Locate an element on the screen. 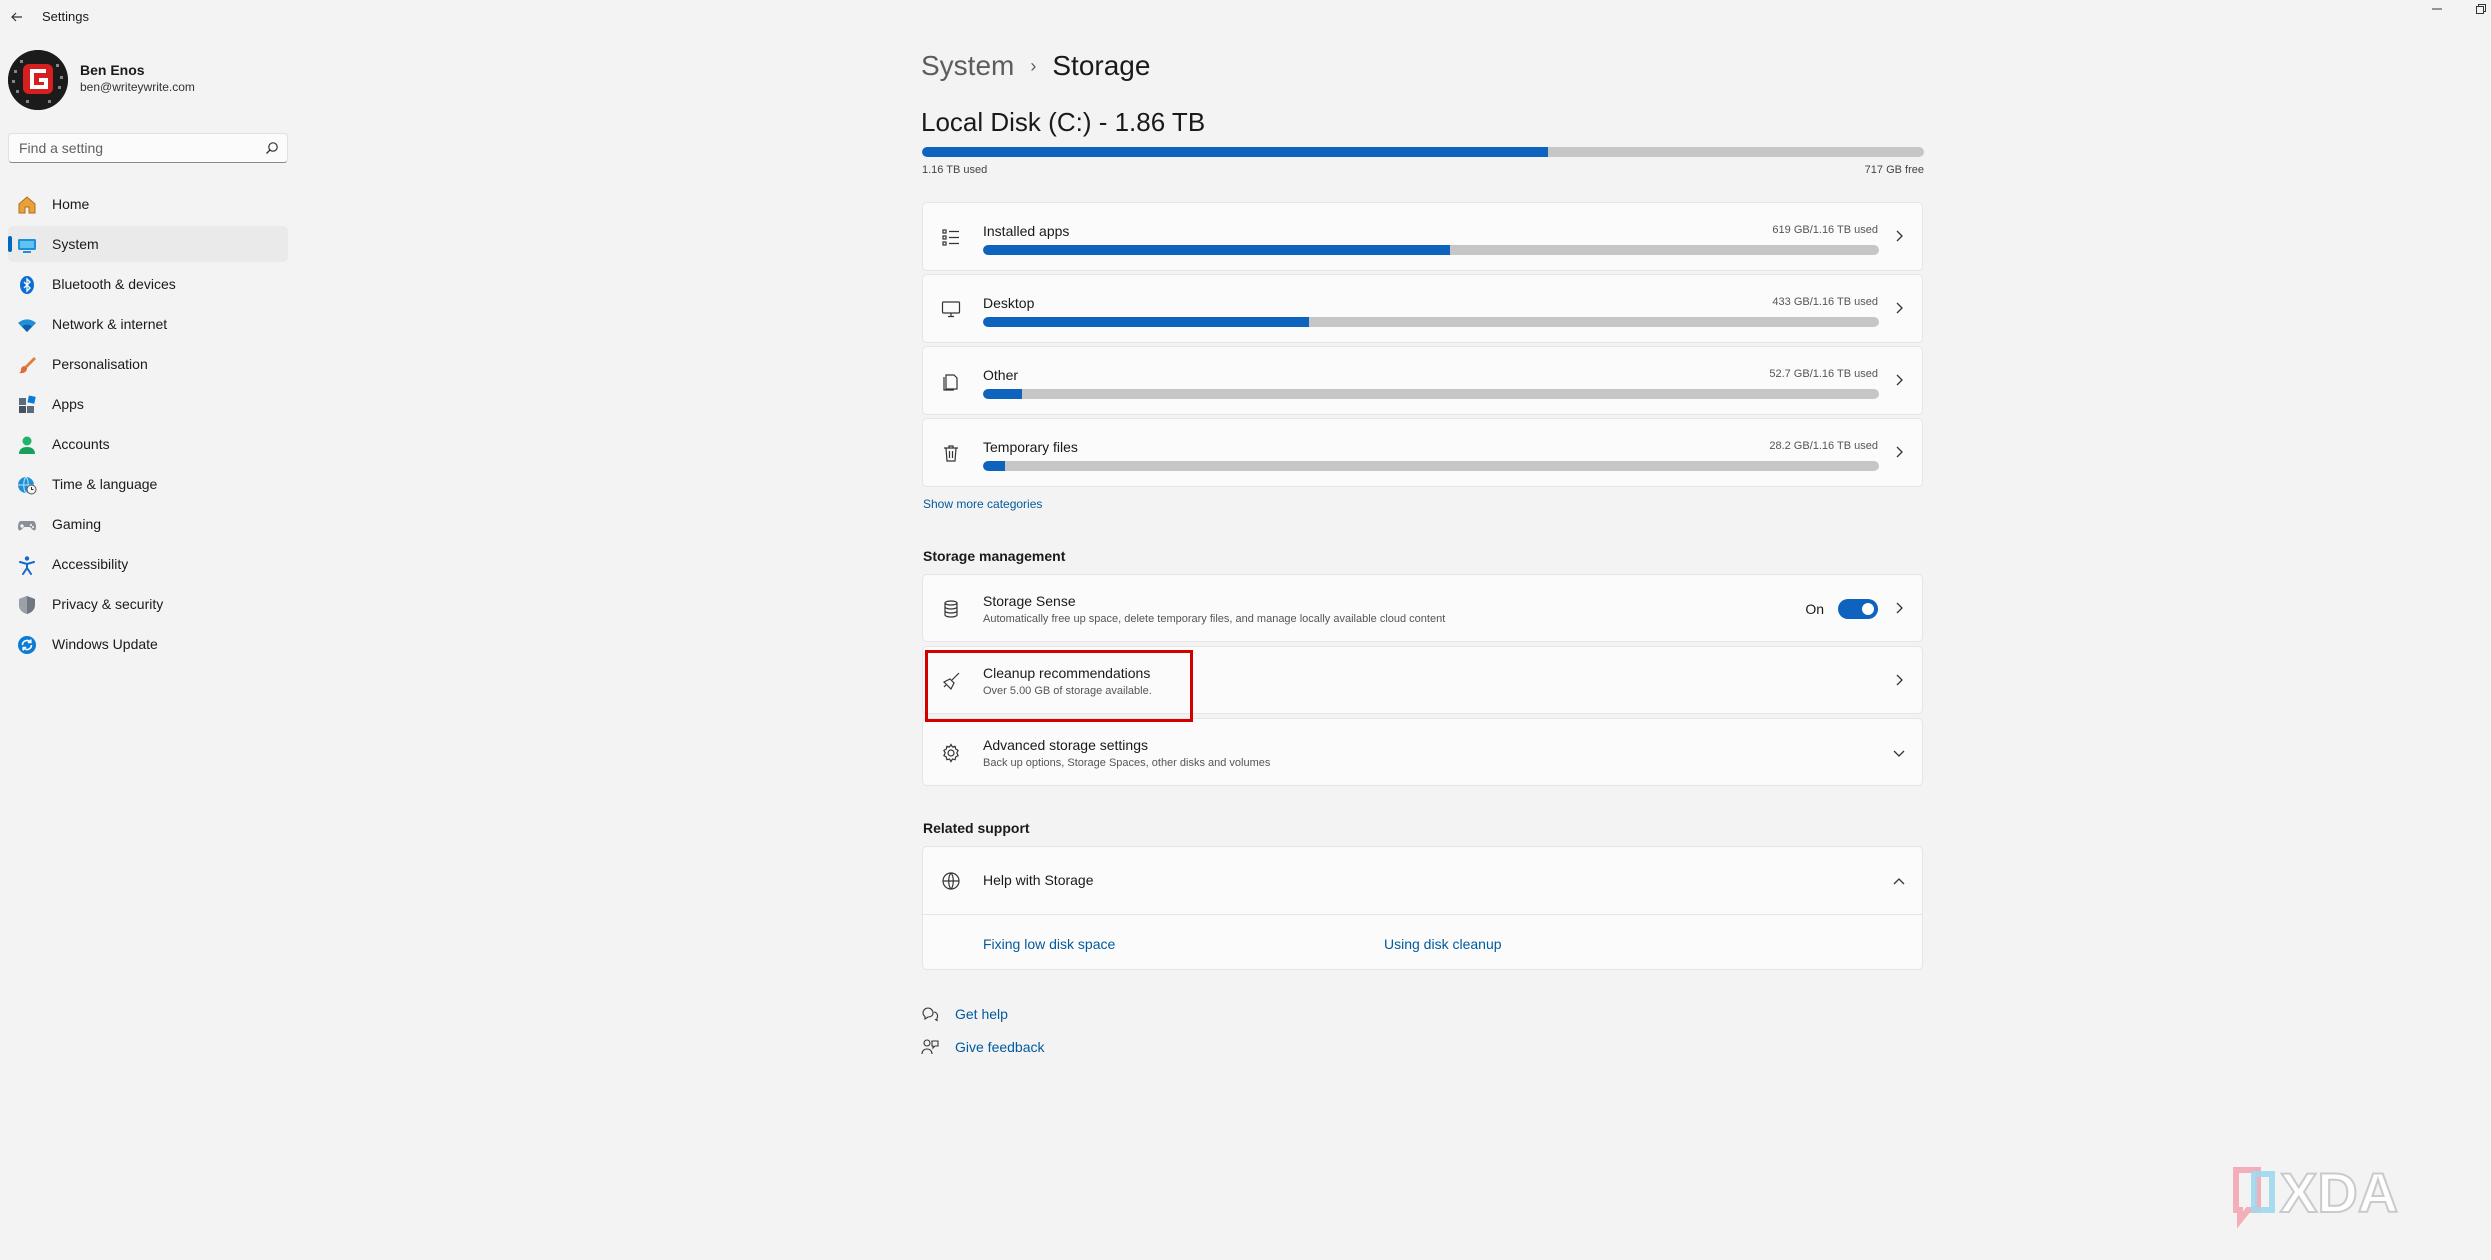 This screenshot has width=2491, height=1260. give-feedback-icon is located at coordinates (930, 1047).